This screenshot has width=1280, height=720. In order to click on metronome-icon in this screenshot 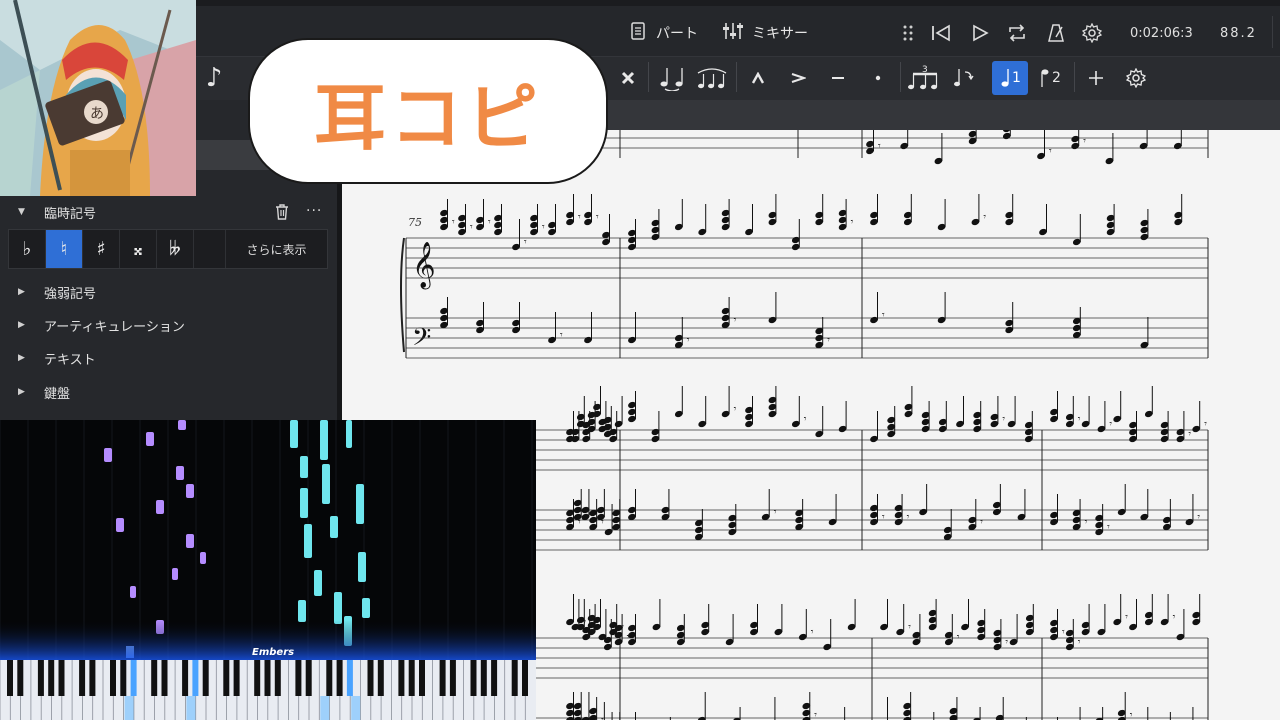, I will do `click(1056, 33)`.